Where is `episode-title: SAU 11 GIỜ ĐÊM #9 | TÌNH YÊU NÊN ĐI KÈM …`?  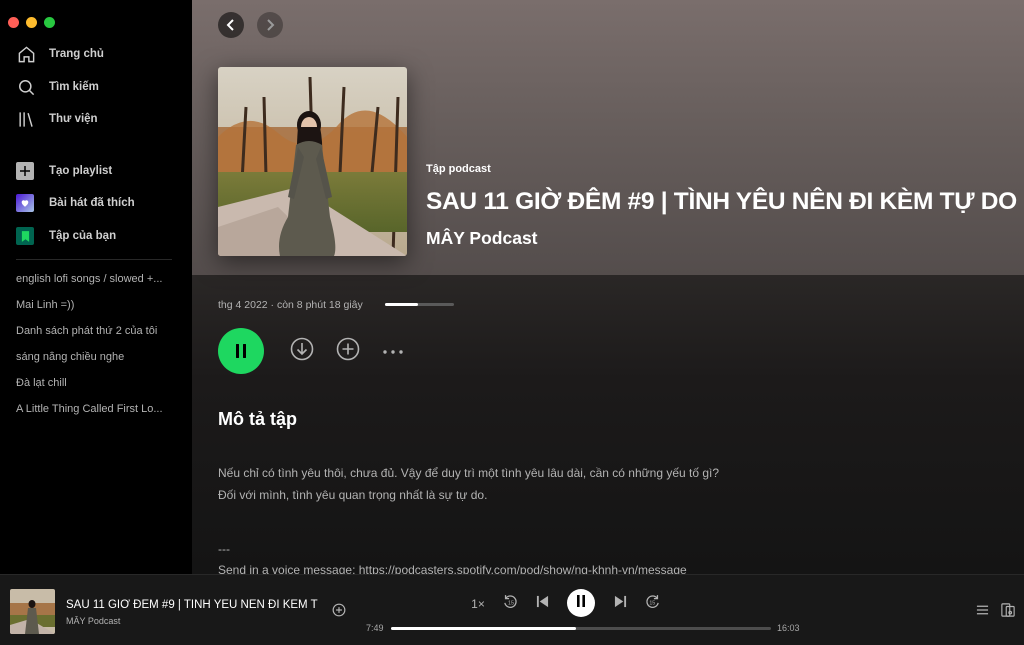
episode-title: SAU 11 GIỜ ĐÊM #9 | TÌNH YÊU NÊN ĐI KÈM … is located at coordinates (721, 201).